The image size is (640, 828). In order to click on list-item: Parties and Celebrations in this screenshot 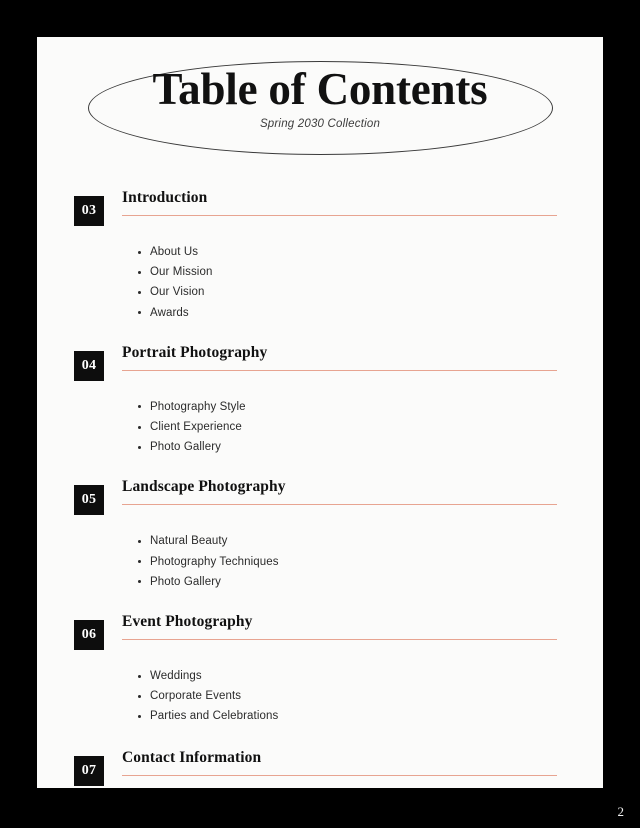, I will do `click(315, 716)`.